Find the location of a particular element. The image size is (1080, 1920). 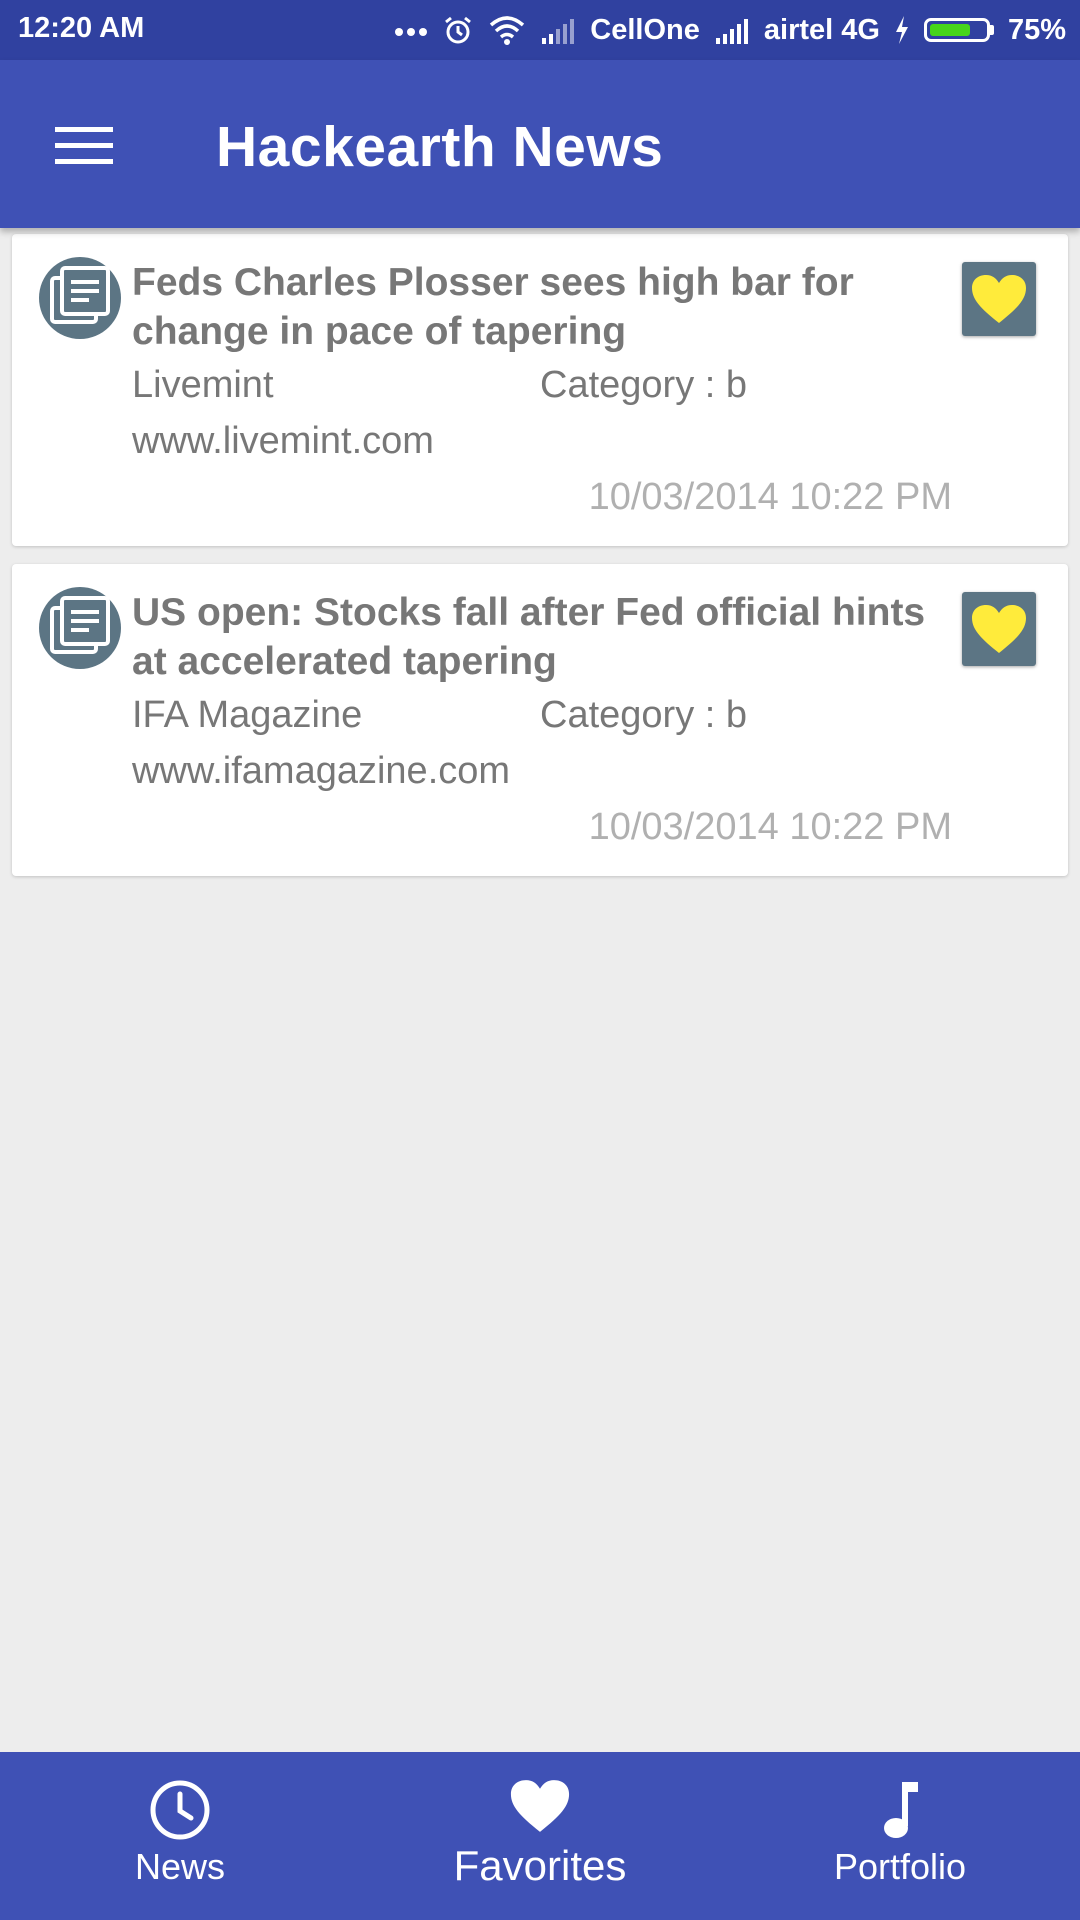

app-bar: Hackearth News is located at coordinates (540, 144).